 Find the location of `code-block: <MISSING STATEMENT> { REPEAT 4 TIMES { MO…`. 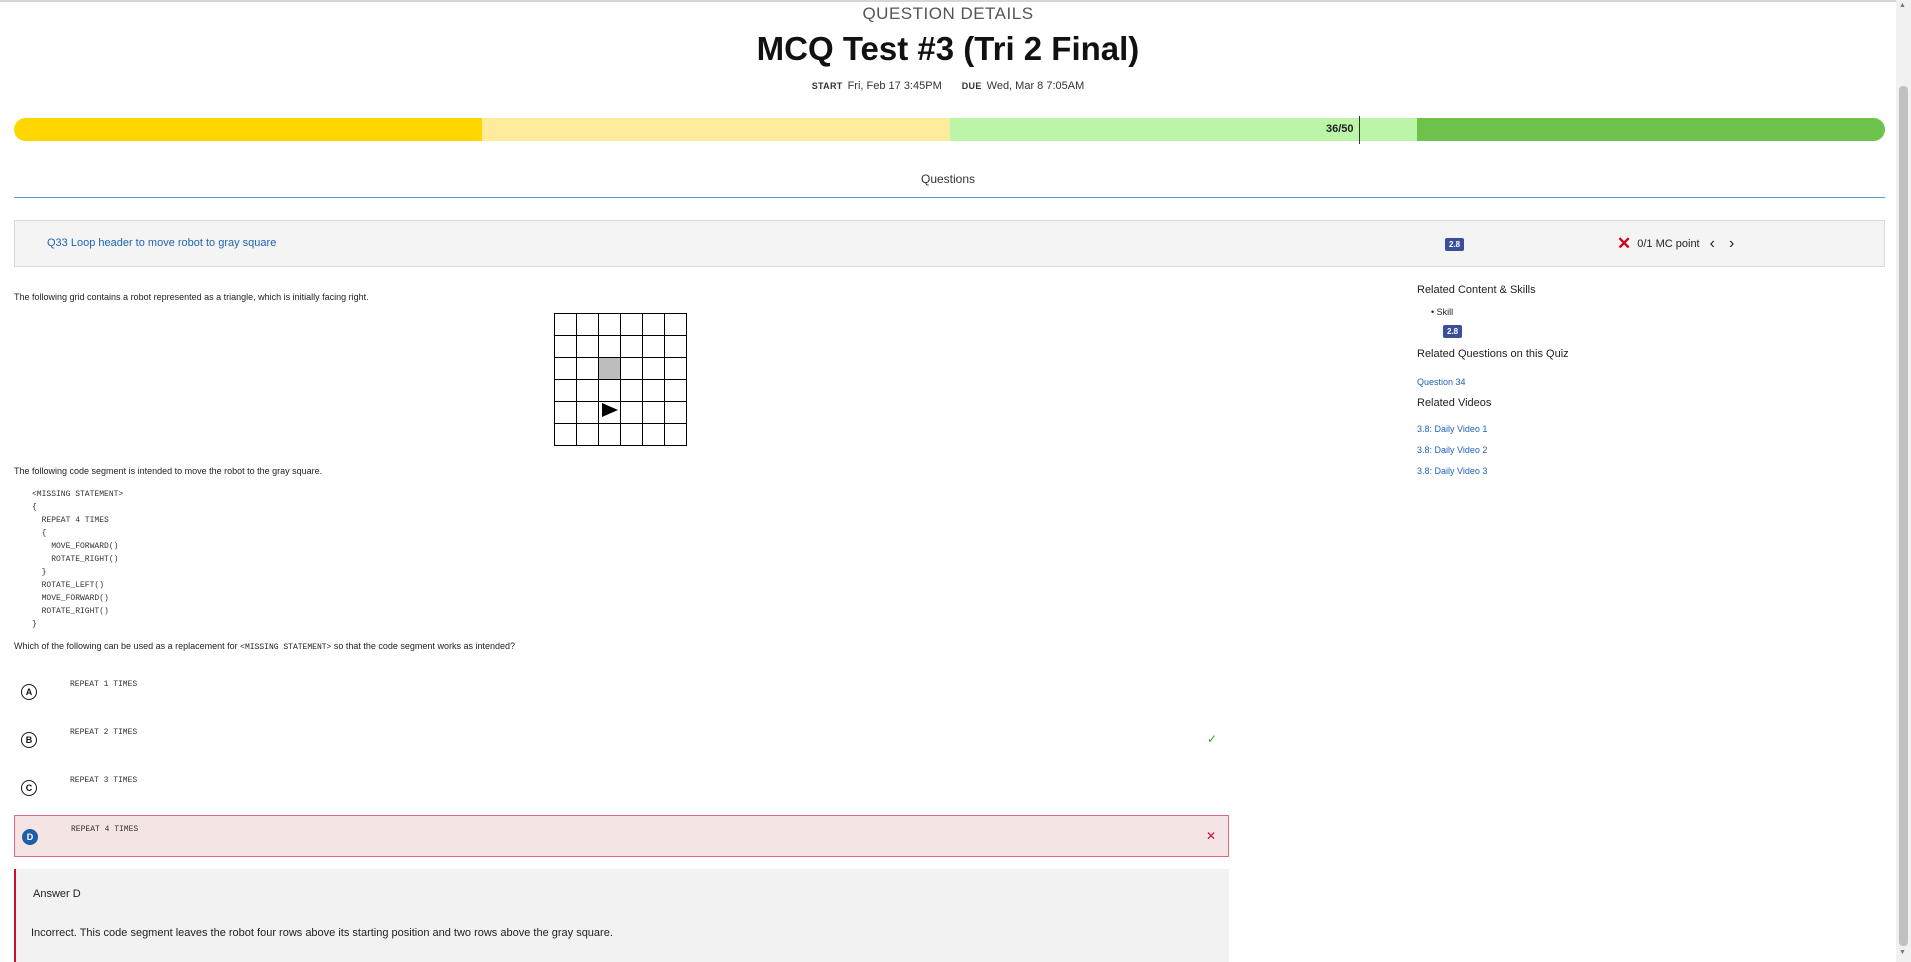

code-block: <MISSING STATEMENT> { REPEAT 4 TIMES { MO… is located at coordinates (77, 559).